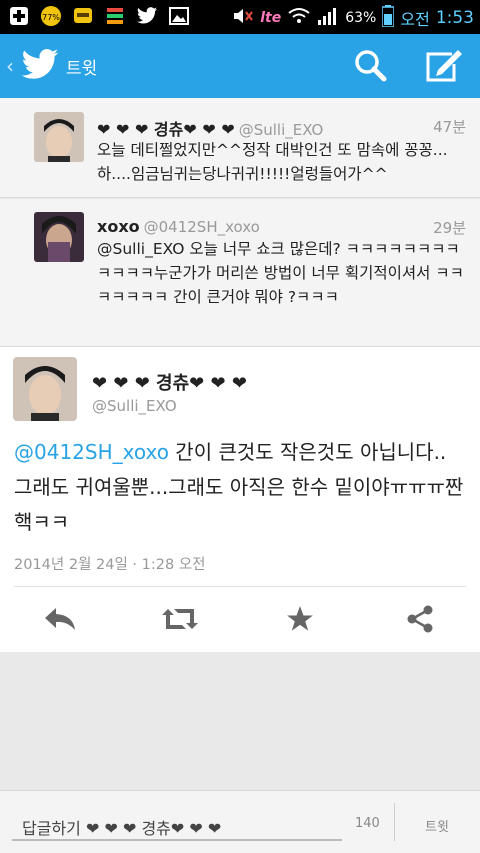 This screenshot has width=480, height=853. Describe the element at coordinates (240, 66) in the screenshot. I see `nav-bar: ‹ 트윗` at that location.